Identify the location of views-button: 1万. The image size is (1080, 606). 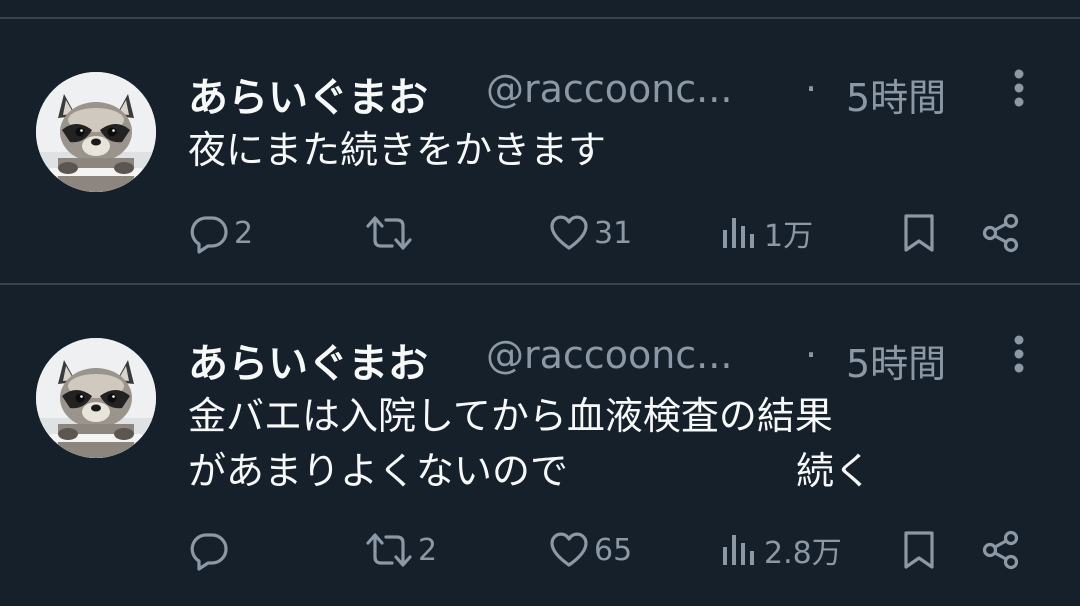
(765, 233).